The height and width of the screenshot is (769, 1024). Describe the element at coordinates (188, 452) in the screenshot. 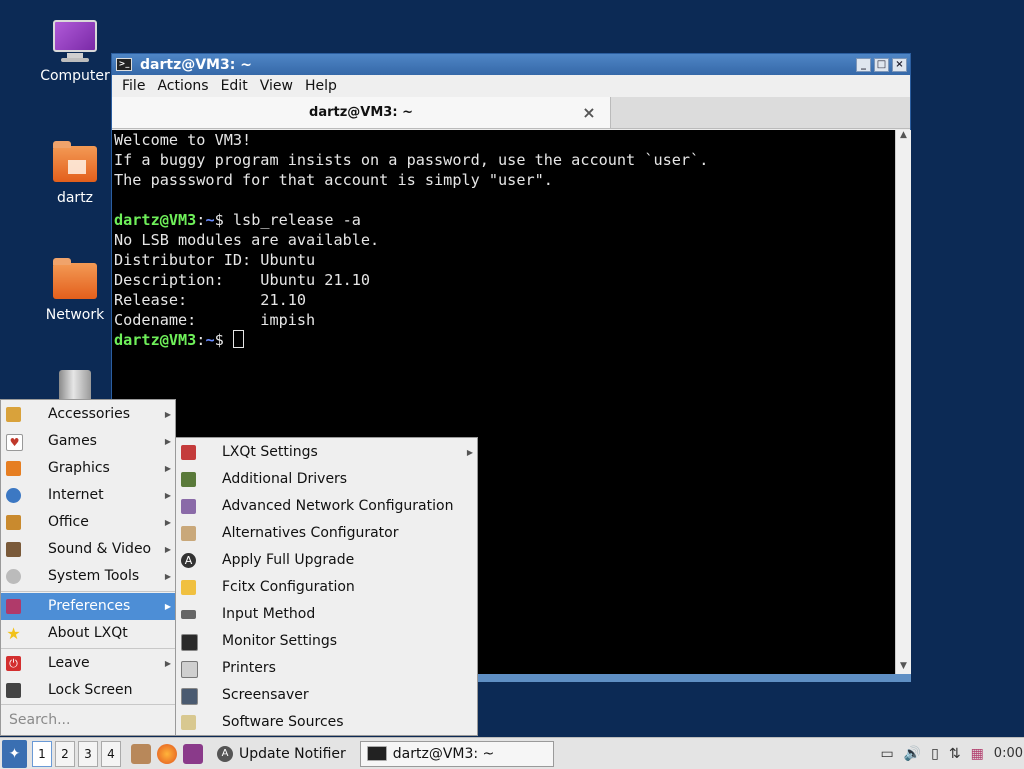

I see `settings-icon` at that location.